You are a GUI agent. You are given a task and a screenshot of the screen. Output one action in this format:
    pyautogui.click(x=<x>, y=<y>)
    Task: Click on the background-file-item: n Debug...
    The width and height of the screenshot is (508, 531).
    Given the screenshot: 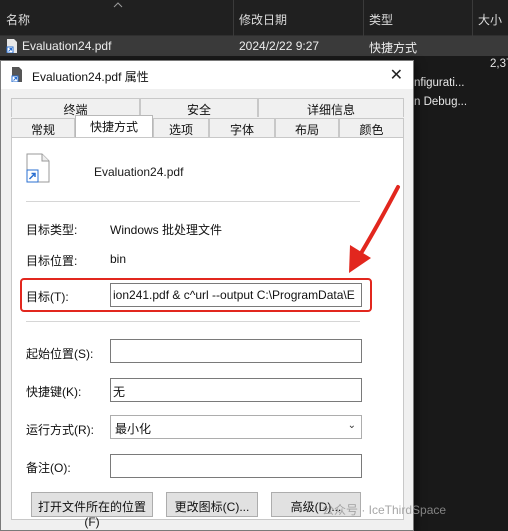 What is the action you would take?
    pyautogui.click(x=440, y=102)
    